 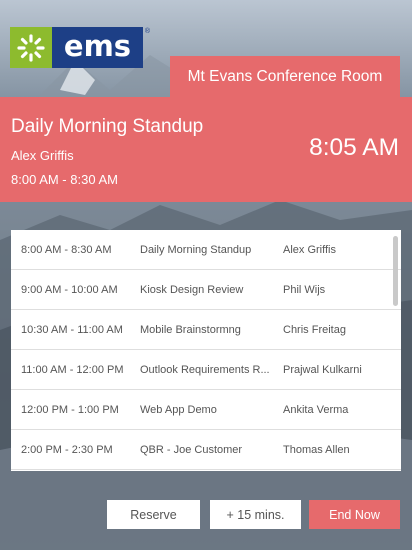 What do you see at coordinates (354, 147) in the screenshot?
I see `current-clock: 8:05 AM` at bounding box center [354, 147].